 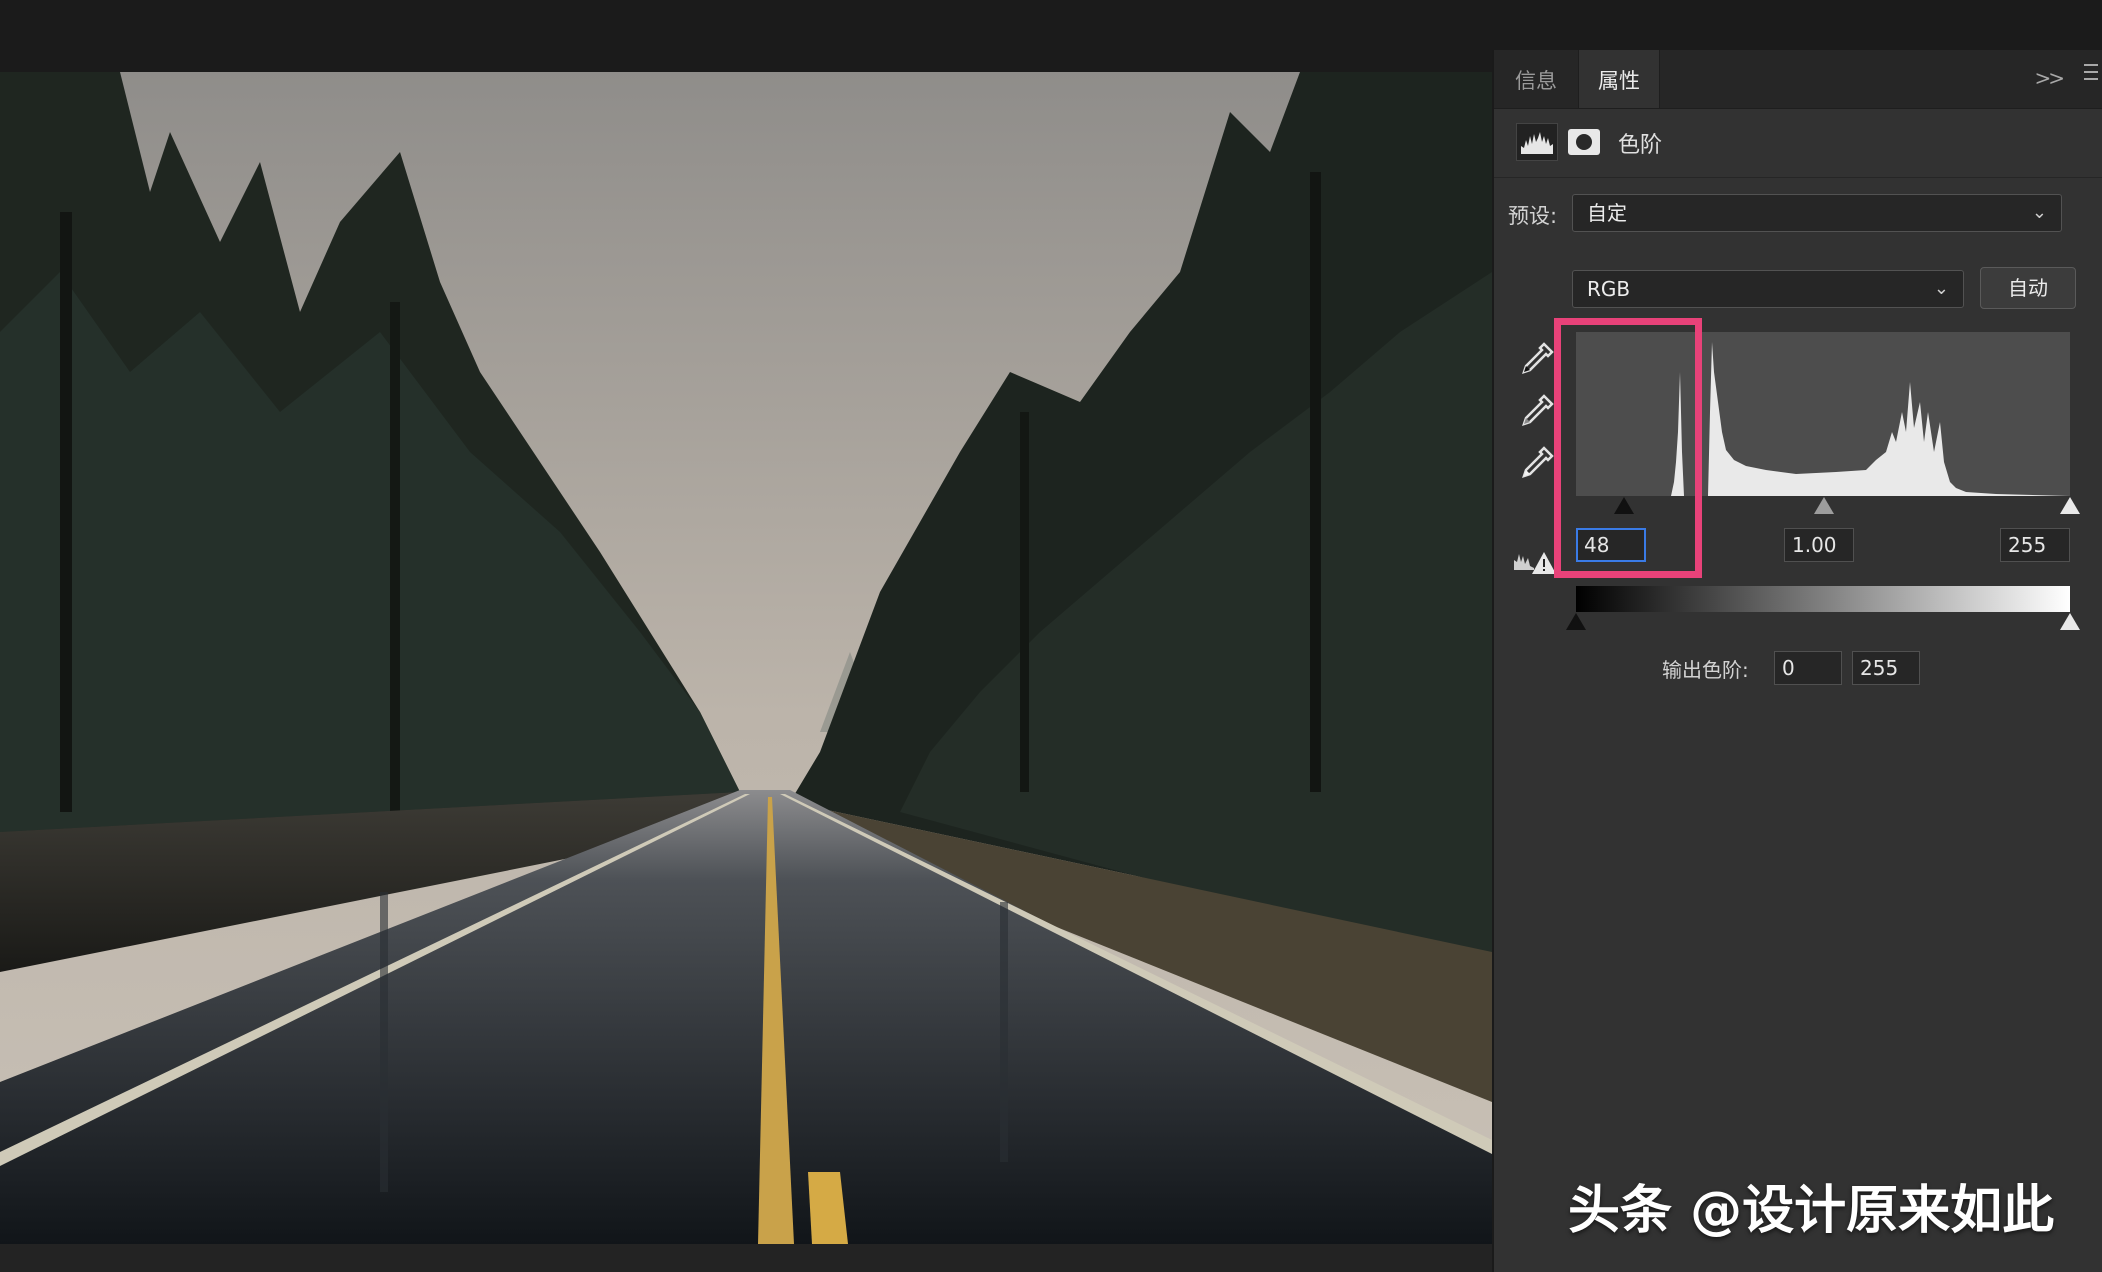 I want to click on levels-histogram, so click(x=1823, y=414).